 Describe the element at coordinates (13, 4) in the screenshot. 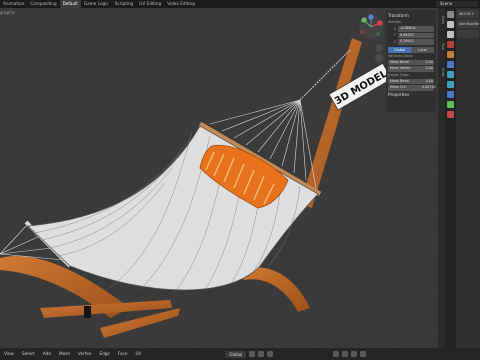

I see `tab-animation: Animation` at that location.